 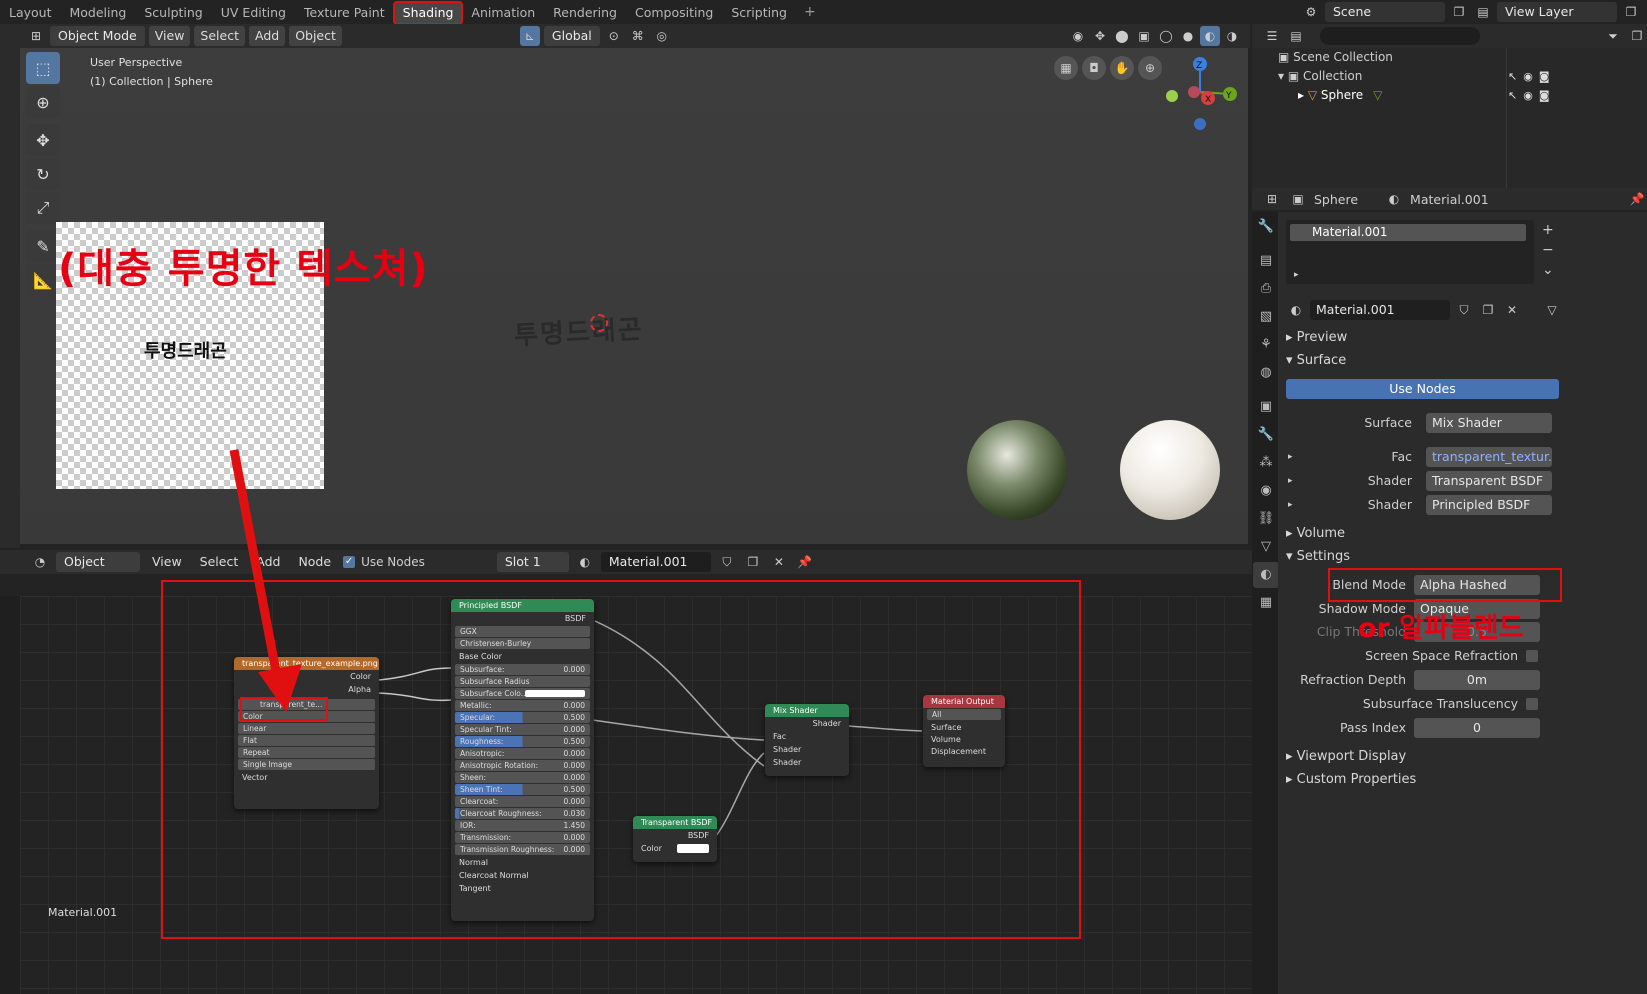 I want to click on tab-texture-paint: Texture Paint, so click(x=344, y=13).